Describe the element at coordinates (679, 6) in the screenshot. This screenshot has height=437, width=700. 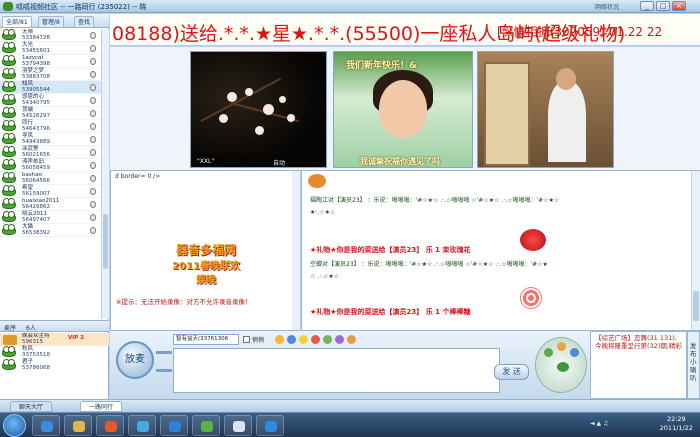
I see `close-button: ×` at that location.